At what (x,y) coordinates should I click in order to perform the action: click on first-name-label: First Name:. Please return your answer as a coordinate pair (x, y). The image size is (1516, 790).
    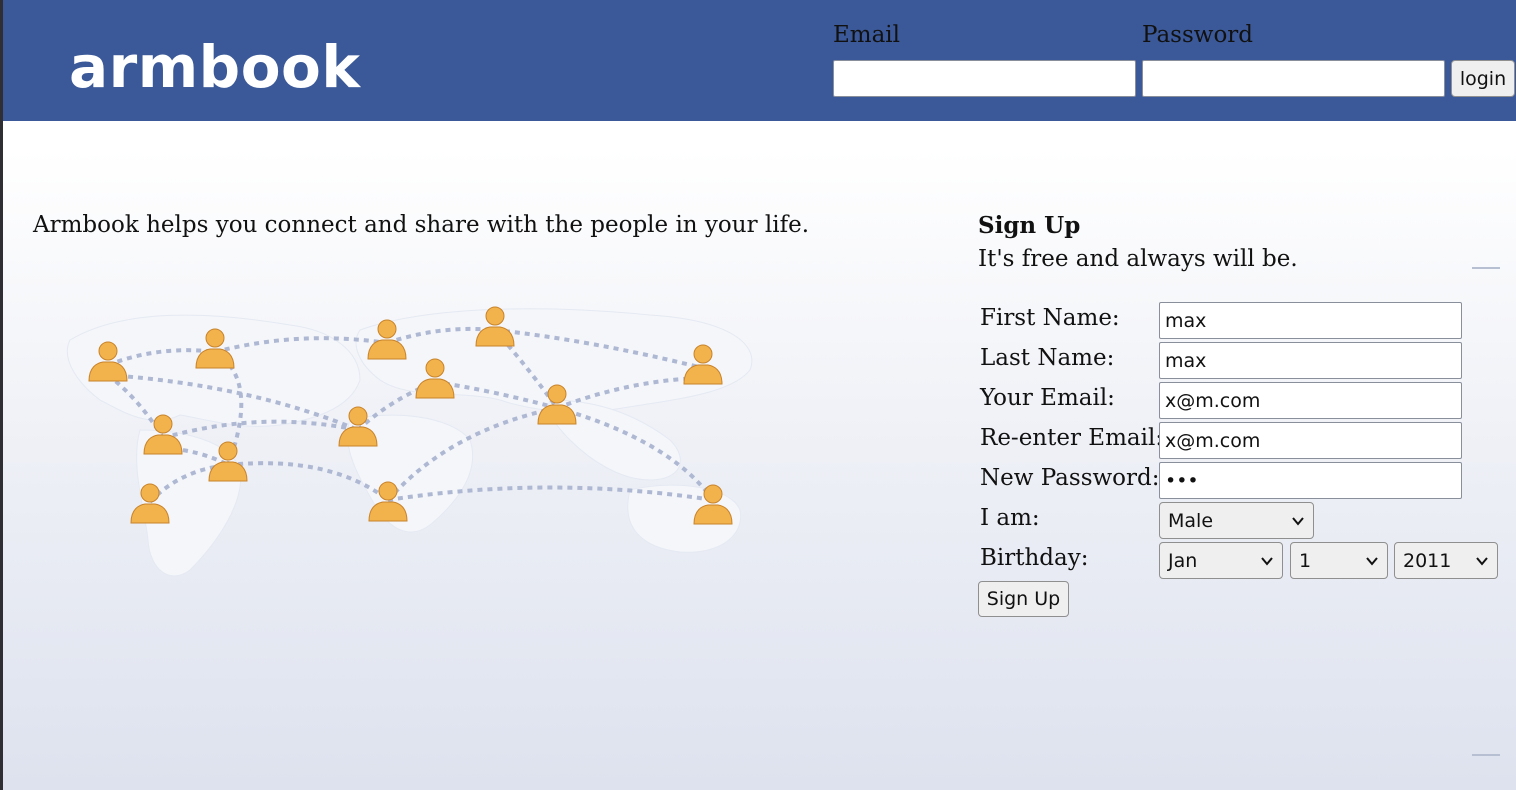
    Looking at the image, I should click on (1050, 318).